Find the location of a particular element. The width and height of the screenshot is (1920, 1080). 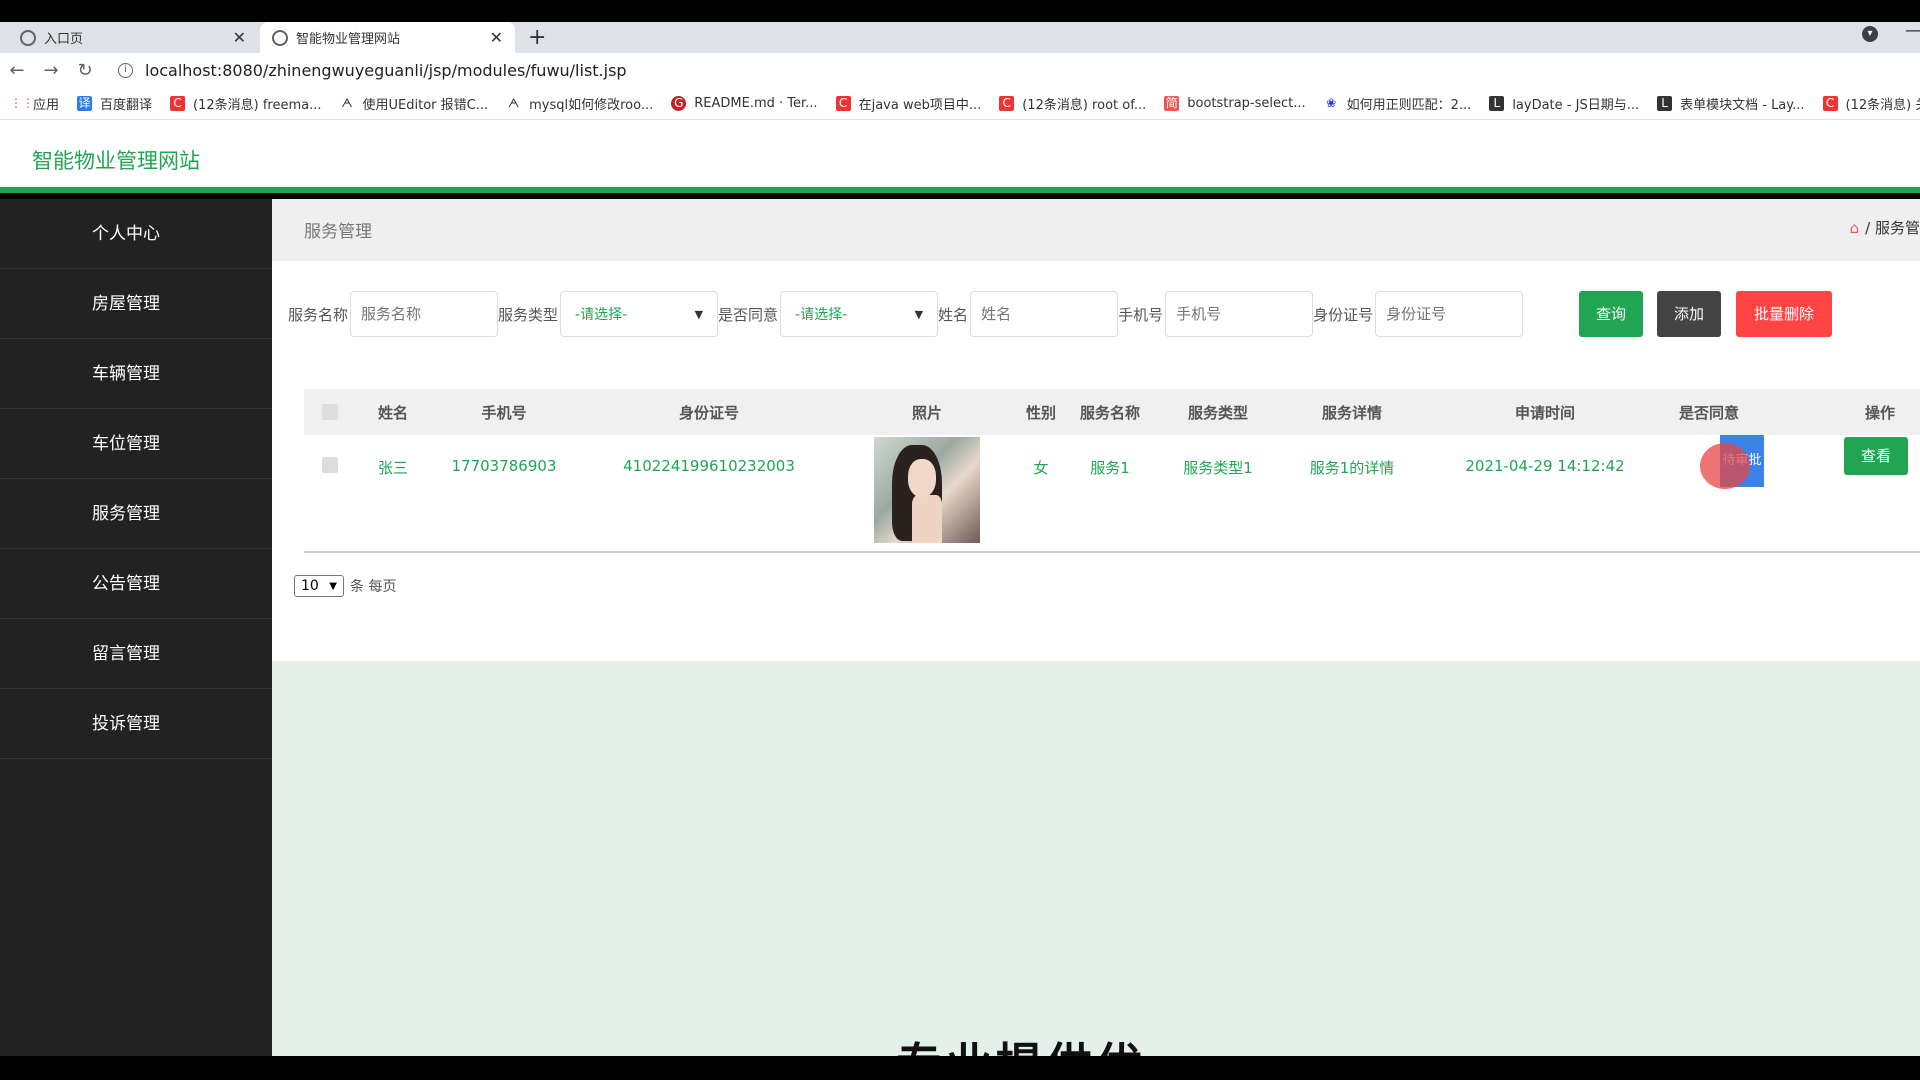

info-icon: i is located at coordinates (125, 70).